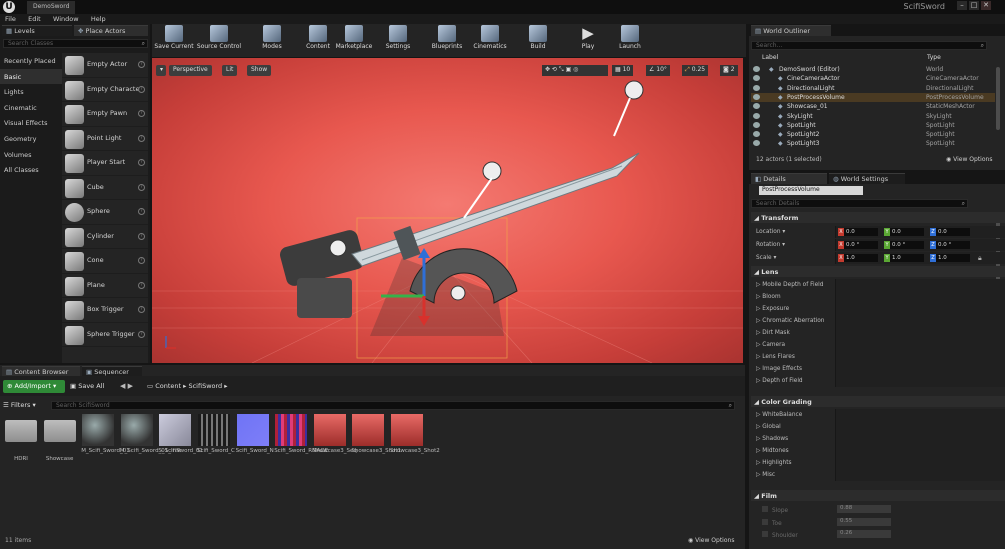  What do you see at coordinates (31, 76) in the screenshot?
I see `category-basic: Basic` at bounding box center [31, 76].